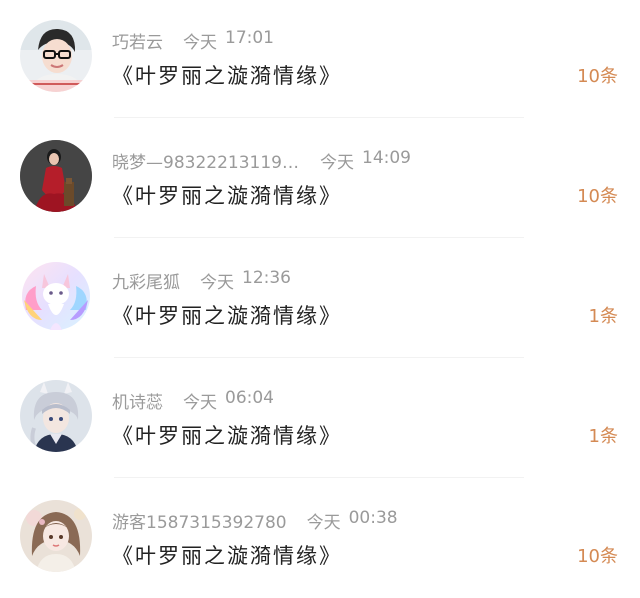  What do you see at coordinates (249, 37) in the screenshot?
I see `timestamp-time: 17:01` at bounding box center [249, 37].